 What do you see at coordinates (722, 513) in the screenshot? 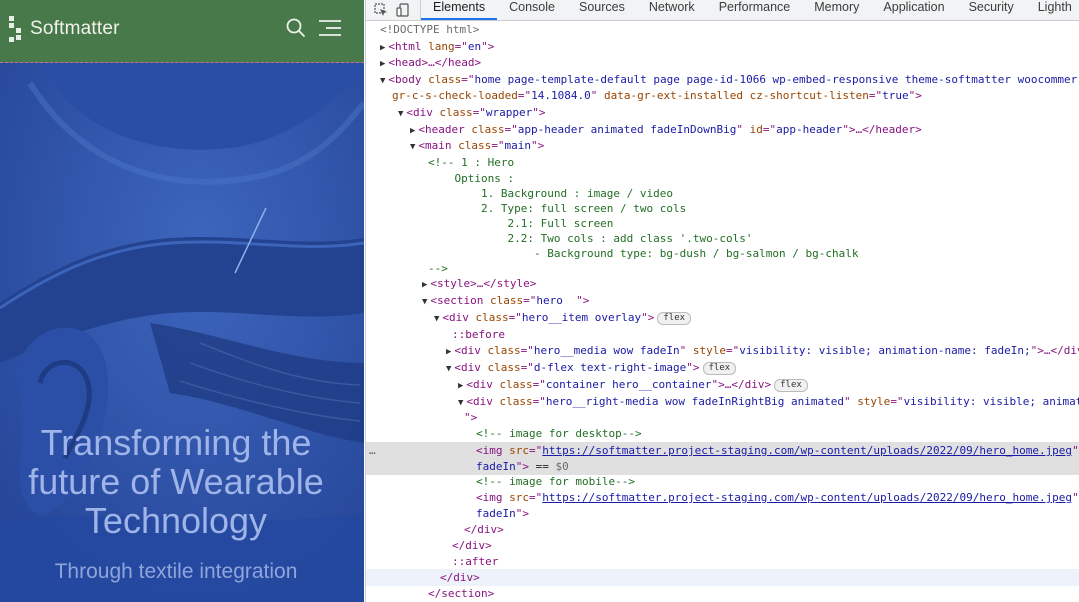
I see `dom-node-line: fadeIn">` at bounding box center [722, 513].